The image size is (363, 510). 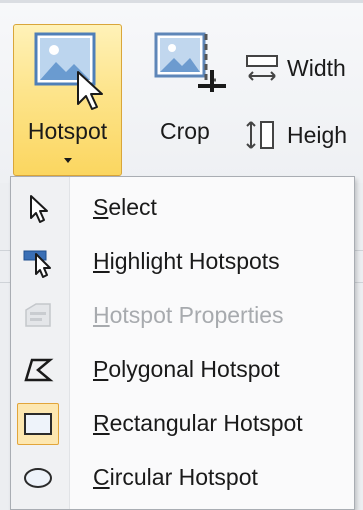 What do you see at coordinates (67, 131) in the screenshot?
I see `hotspot-button-label: Hotspot` at bounding box center [67, 131].